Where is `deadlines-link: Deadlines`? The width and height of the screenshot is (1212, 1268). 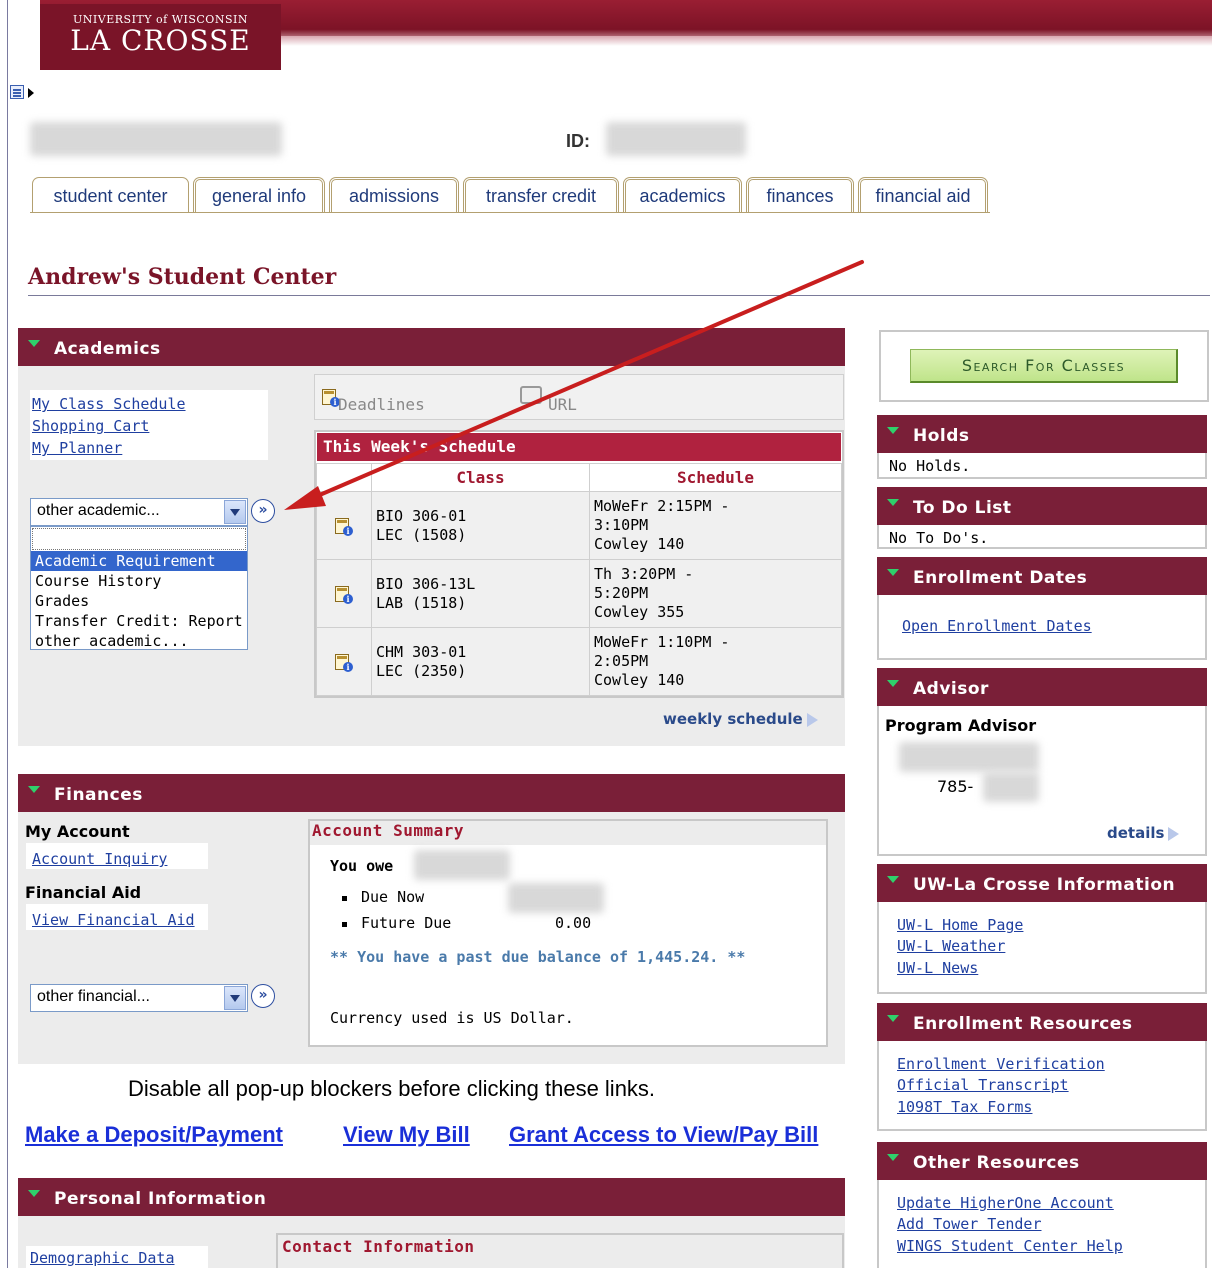
deadlines-link: Deadlines is located at coordinates (381, 404).